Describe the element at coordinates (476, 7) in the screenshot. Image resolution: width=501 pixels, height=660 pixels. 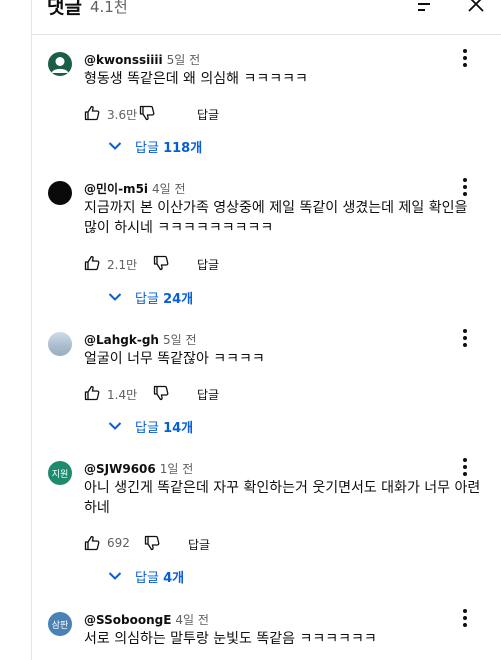
I see `close-icon` at that location.